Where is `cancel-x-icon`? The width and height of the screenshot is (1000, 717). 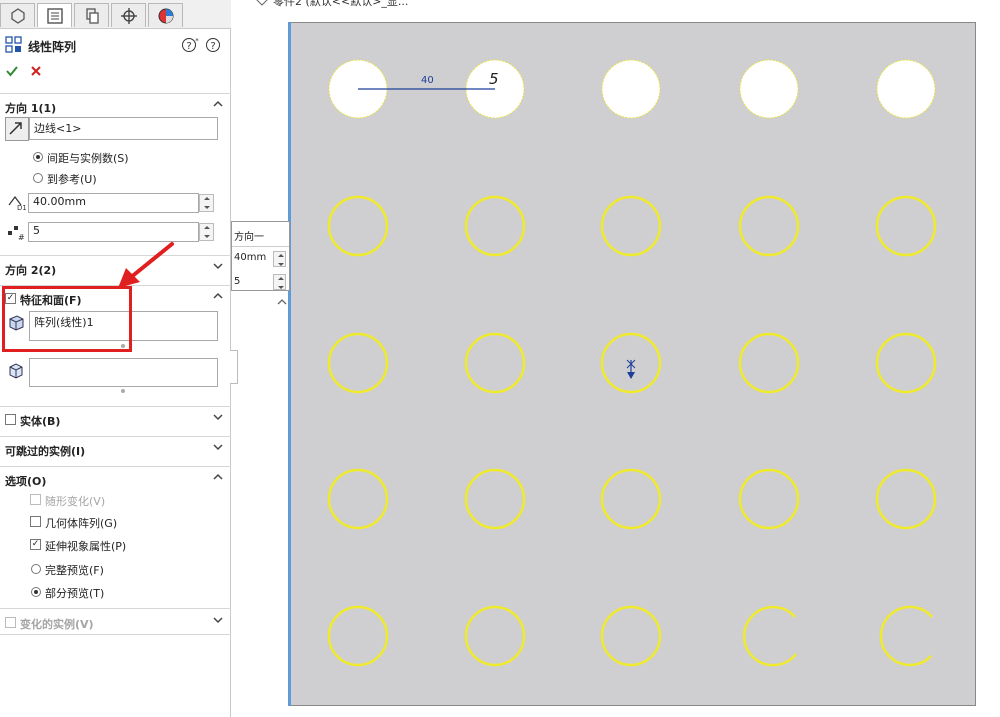 cancel-x-icon is located at coordinates (36, 71).